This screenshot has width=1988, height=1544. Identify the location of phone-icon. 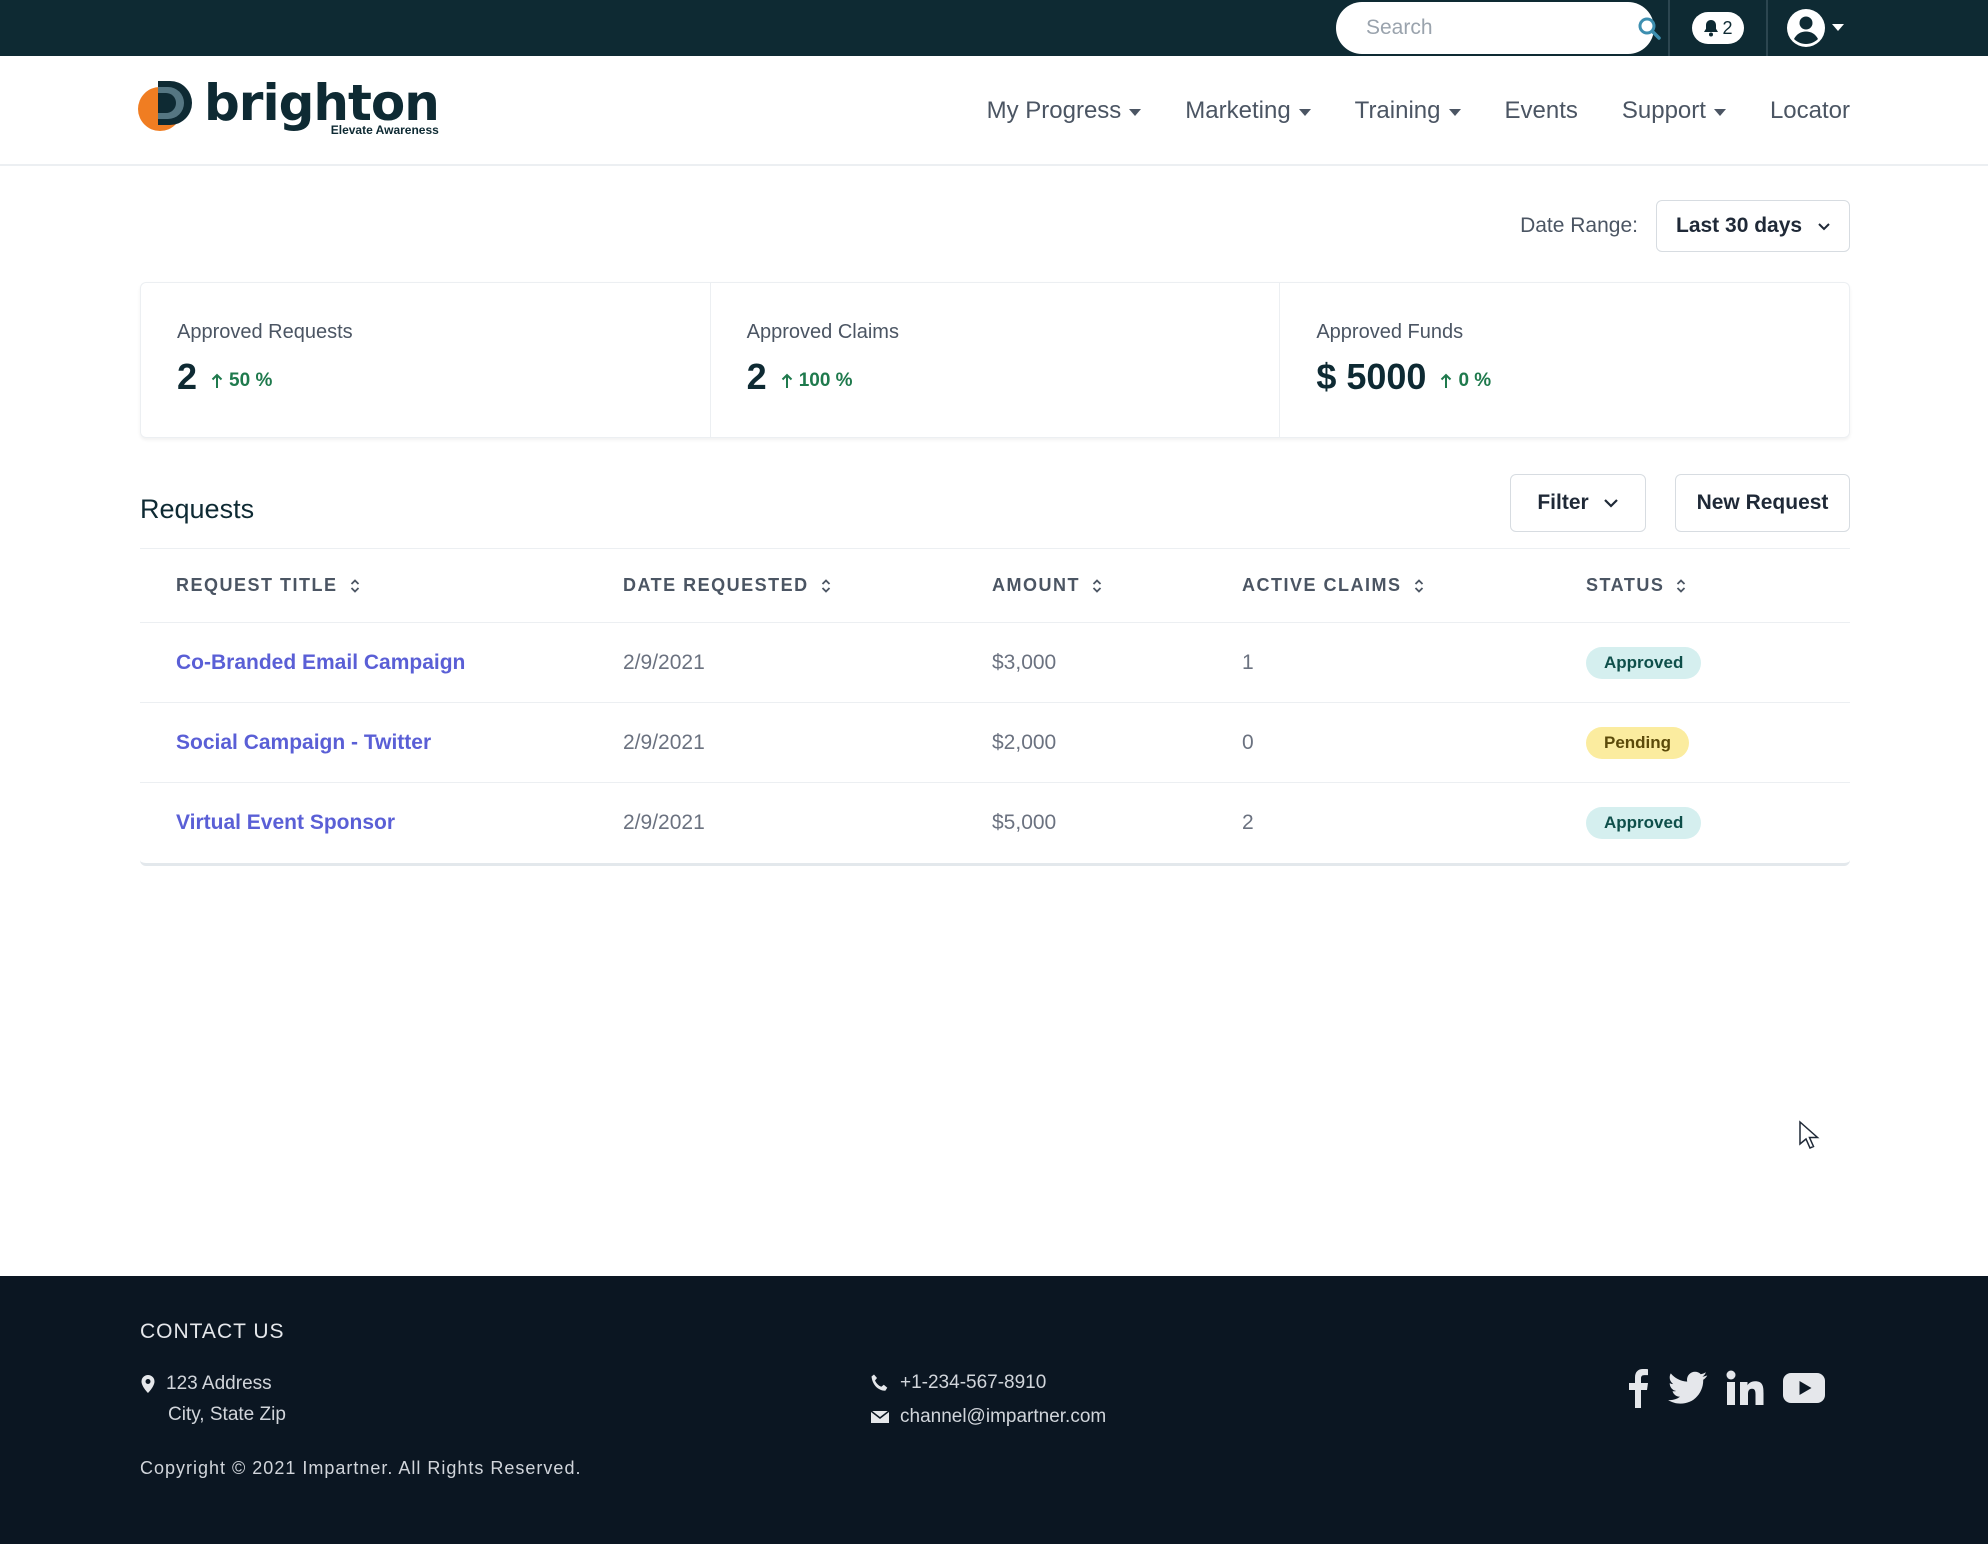
(879, 1382).